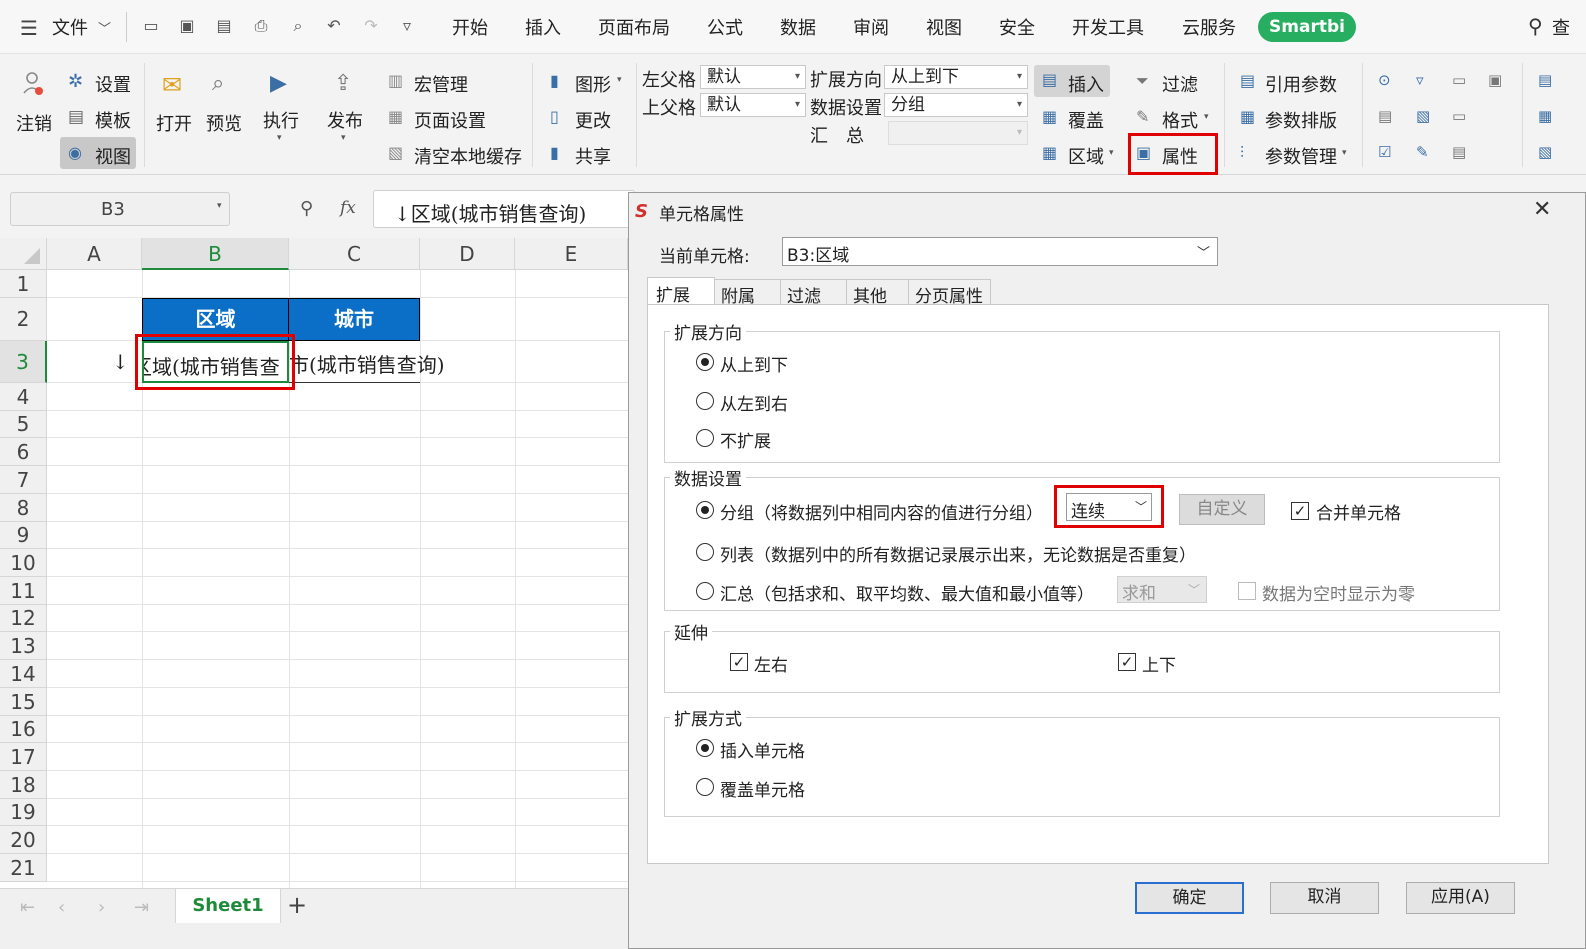 The image size is (1586, 949). What do you see at coordinates (23, 646) in the screenshot?
I see `row-header-13: 13` at bounding box center [23, 646].